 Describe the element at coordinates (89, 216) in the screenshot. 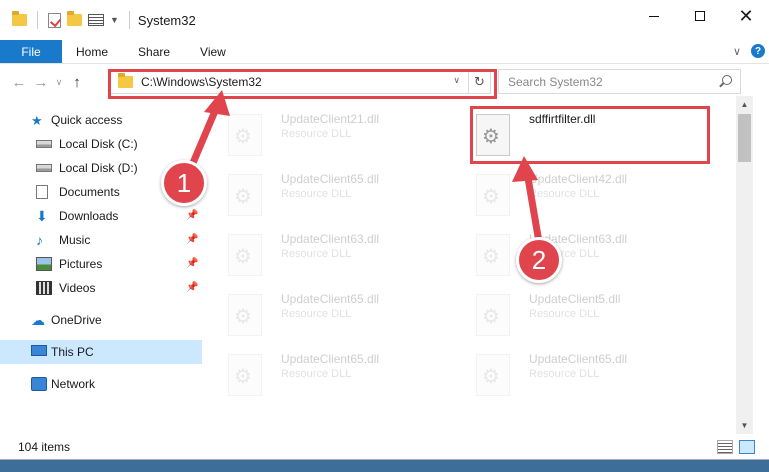

I see `sidebar-item-label: Downloads` at that location.